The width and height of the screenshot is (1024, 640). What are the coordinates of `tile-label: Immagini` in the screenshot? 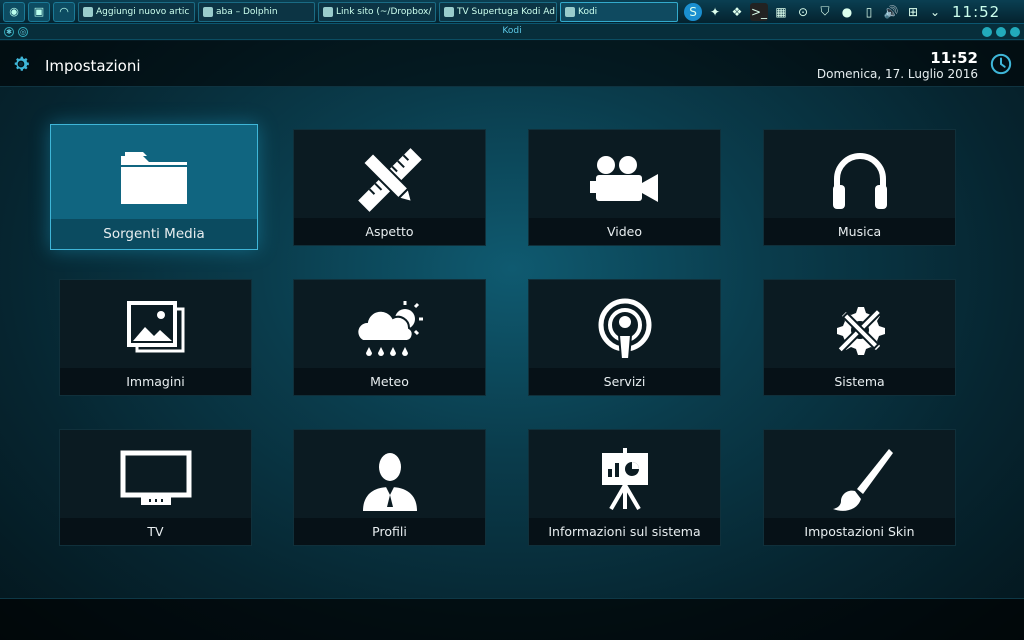 It's located at (155, 381).